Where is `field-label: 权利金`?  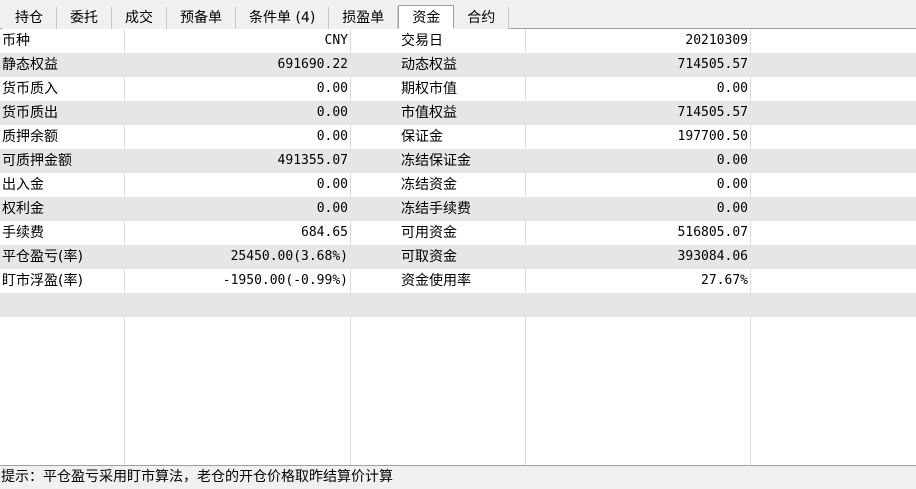
field-label: 权利金 is located at coordinates (23, 209).